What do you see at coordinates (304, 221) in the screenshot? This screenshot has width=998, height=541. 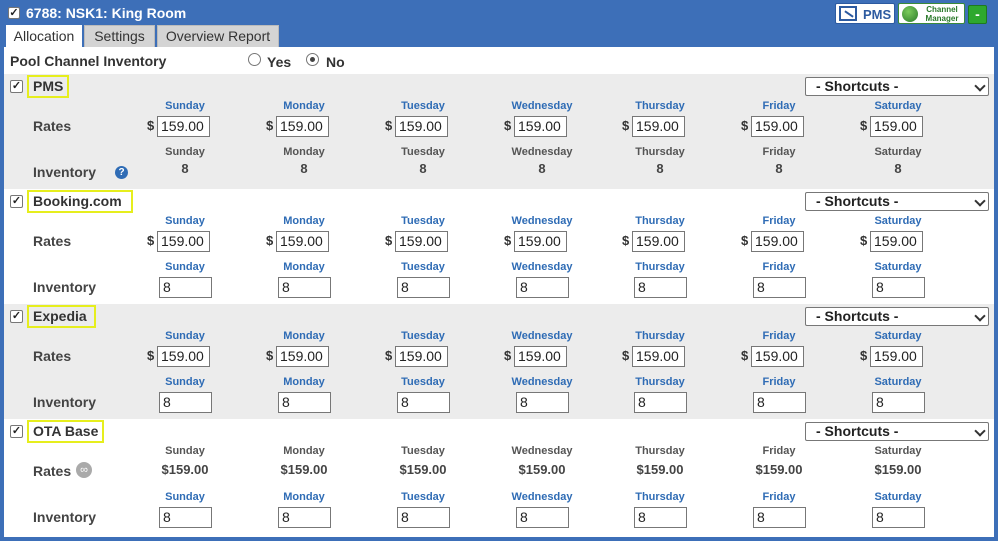 I see `rate-day-header: Monday` at bounding box center [304, 221].